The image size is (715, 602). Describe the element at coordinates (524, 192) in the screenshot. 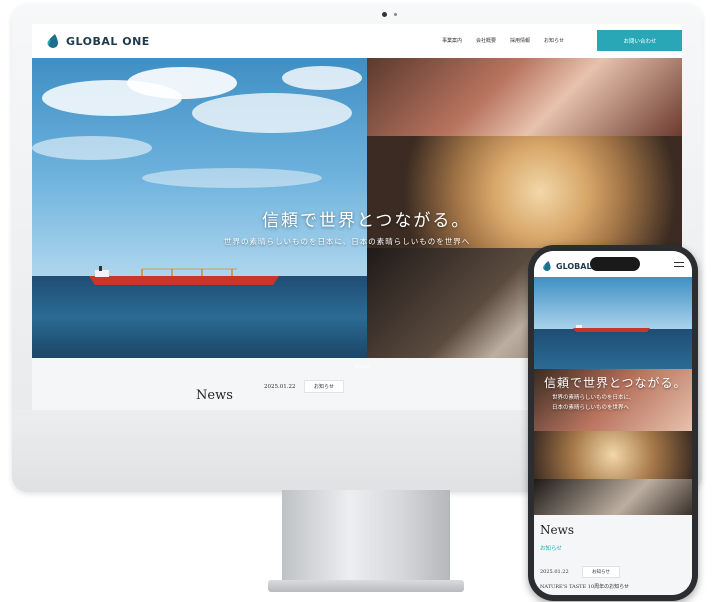

I see `scallop-image` at that location.